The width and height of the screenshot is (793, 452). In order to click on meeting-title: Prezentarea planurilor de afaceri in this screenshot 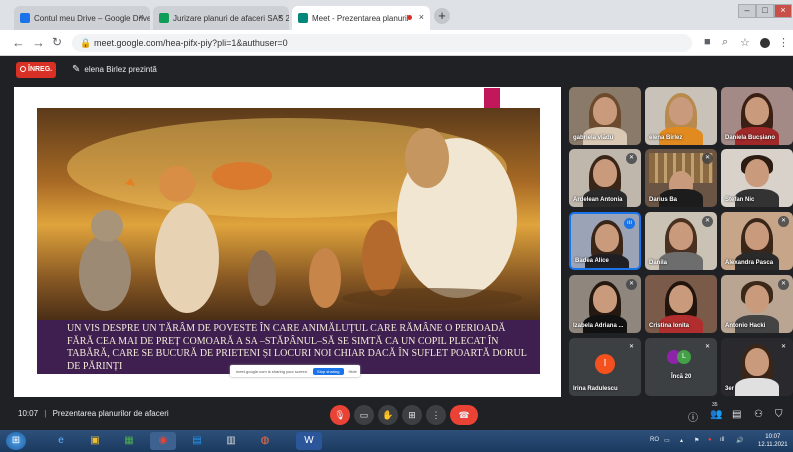, I will do `click(110, 413)`.